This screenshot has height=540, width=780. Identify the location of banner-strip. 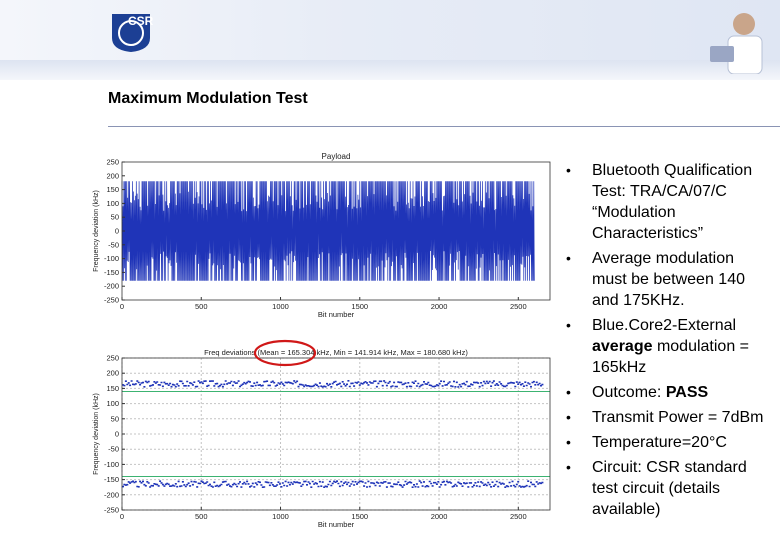
(390, 70).